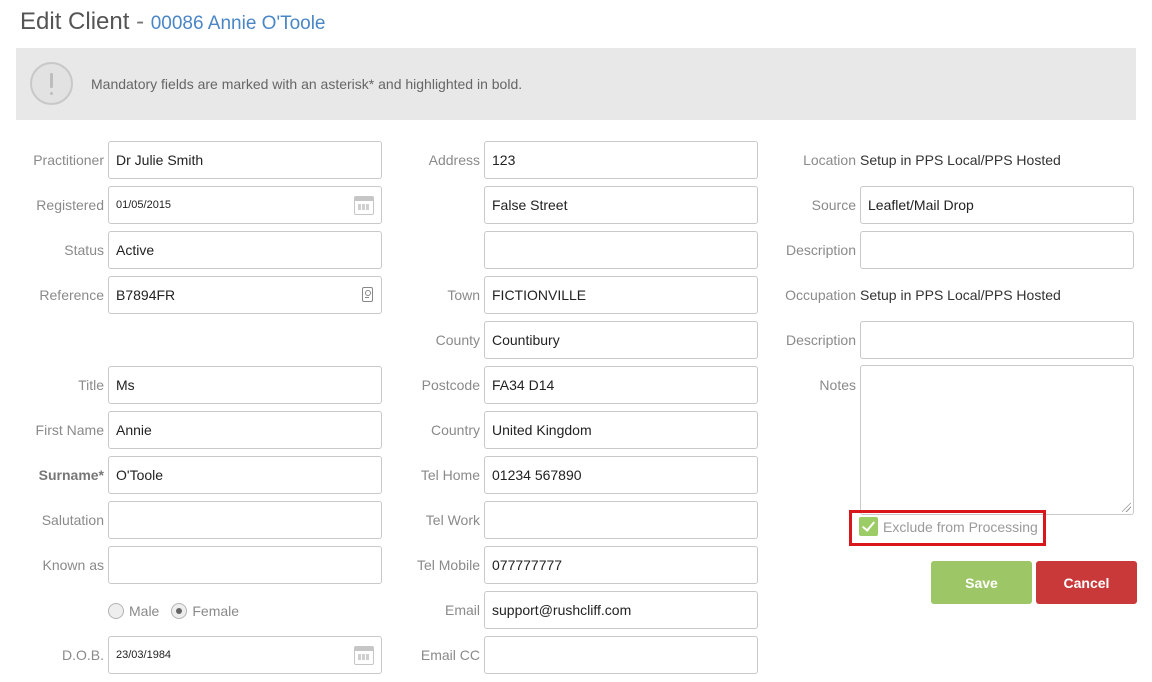  I want to click on contact-card-icon, so click(367, 294).